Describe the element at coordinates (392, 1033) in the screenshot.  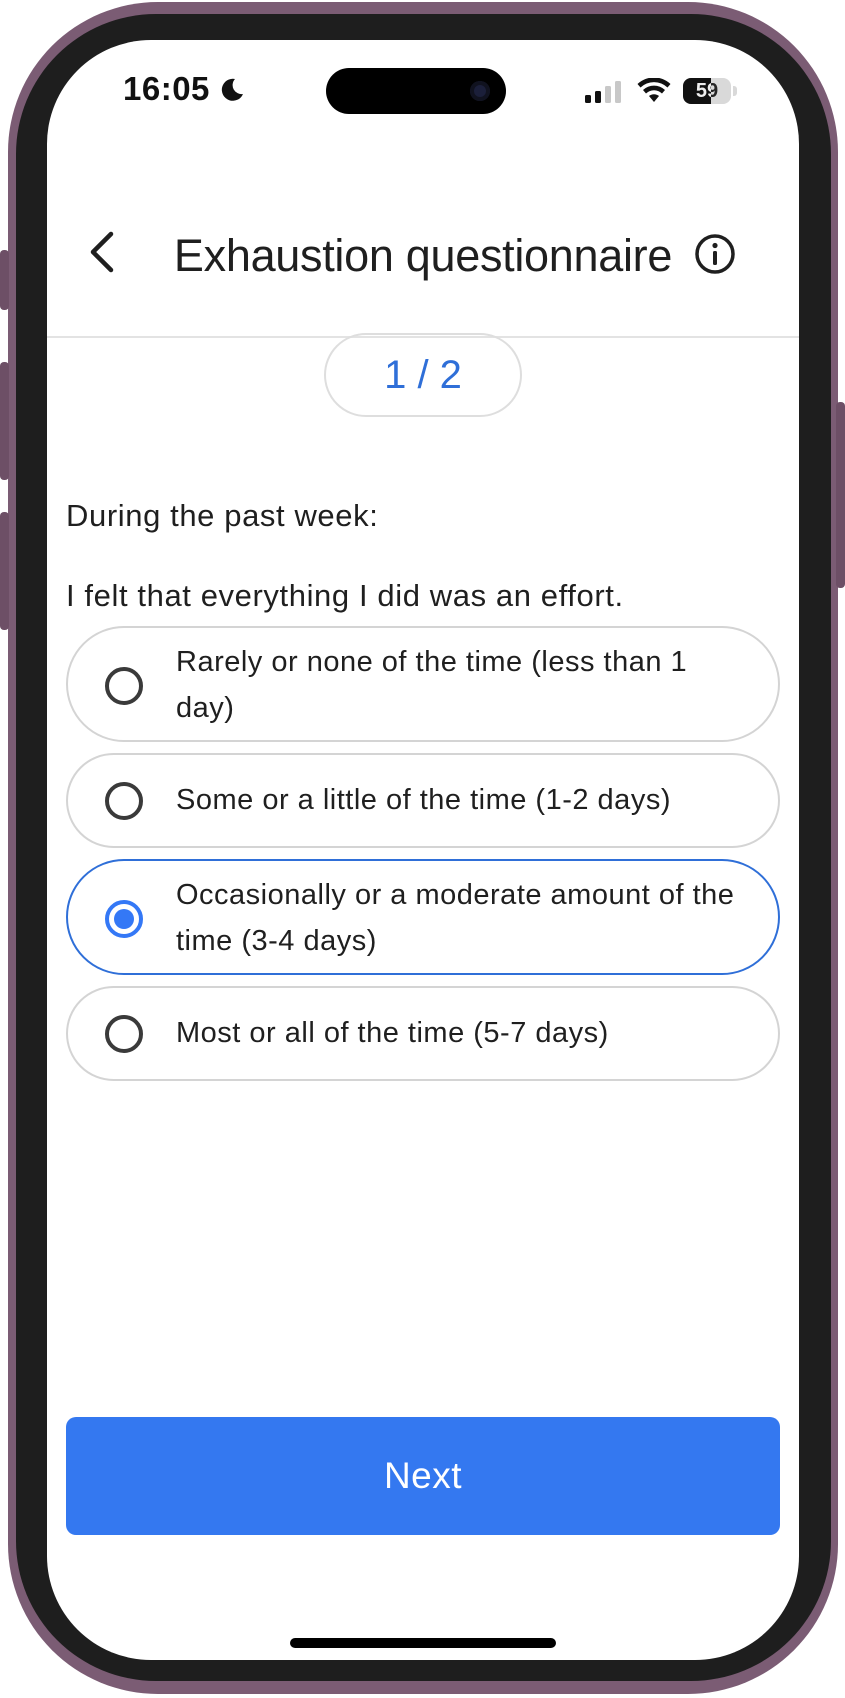
I see `option-label: Most or all of the time (5-7 days)` at that location.